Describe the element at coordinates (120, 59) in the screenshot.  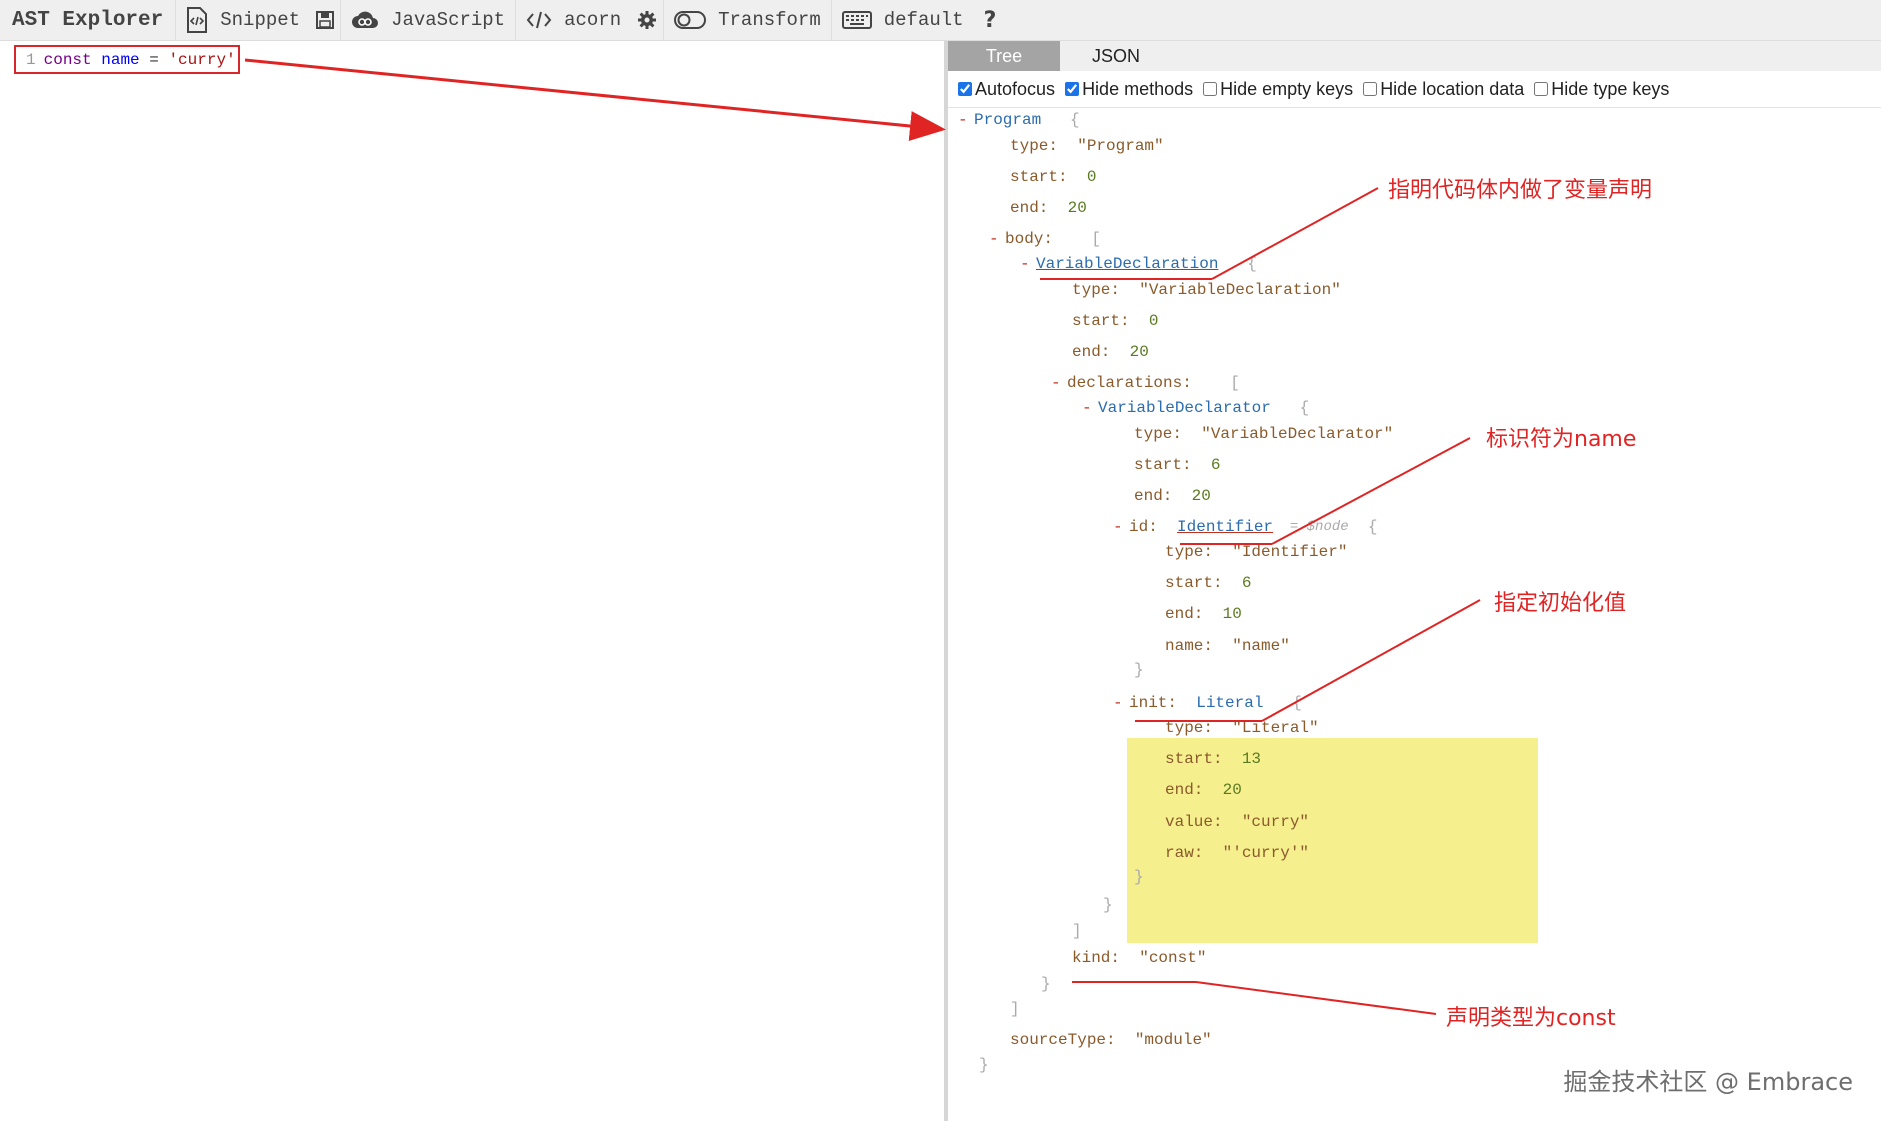
I see `code-variable: name` at that location.